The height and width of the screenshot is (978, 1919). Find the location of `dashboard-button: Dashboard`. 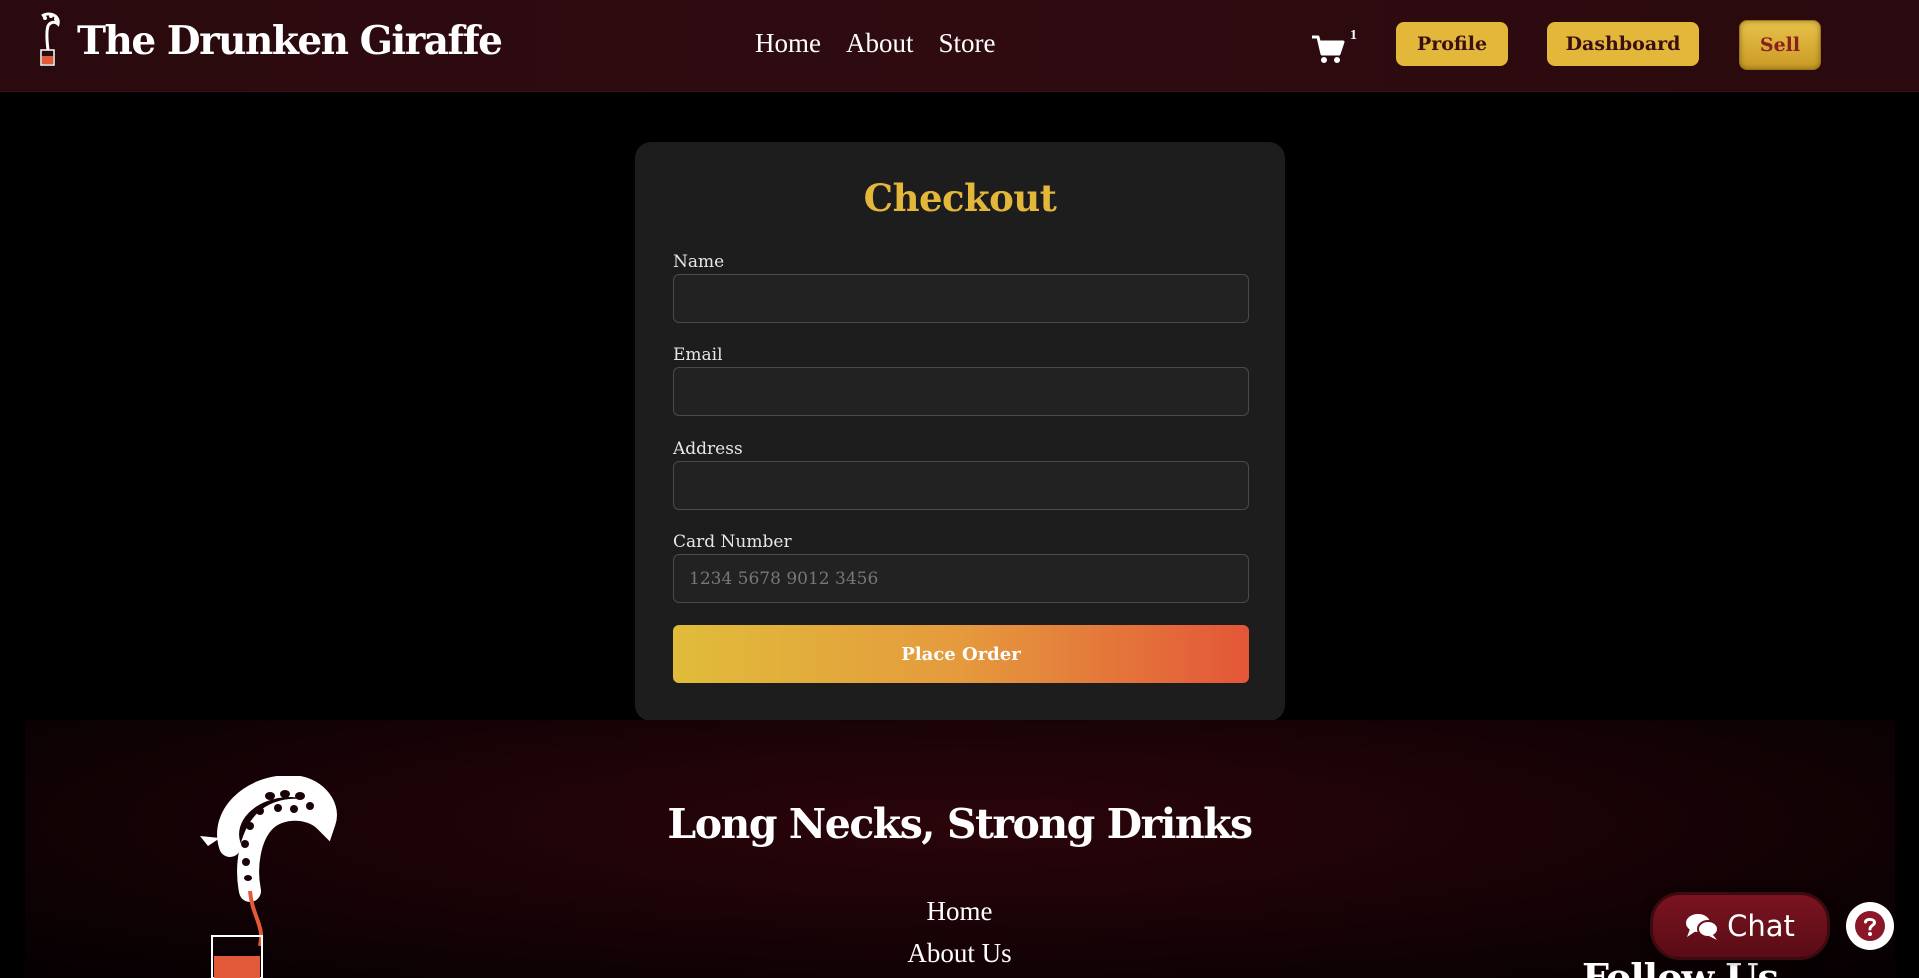

dashboard-button: Dashboard is located at coordinates (1623, 44).